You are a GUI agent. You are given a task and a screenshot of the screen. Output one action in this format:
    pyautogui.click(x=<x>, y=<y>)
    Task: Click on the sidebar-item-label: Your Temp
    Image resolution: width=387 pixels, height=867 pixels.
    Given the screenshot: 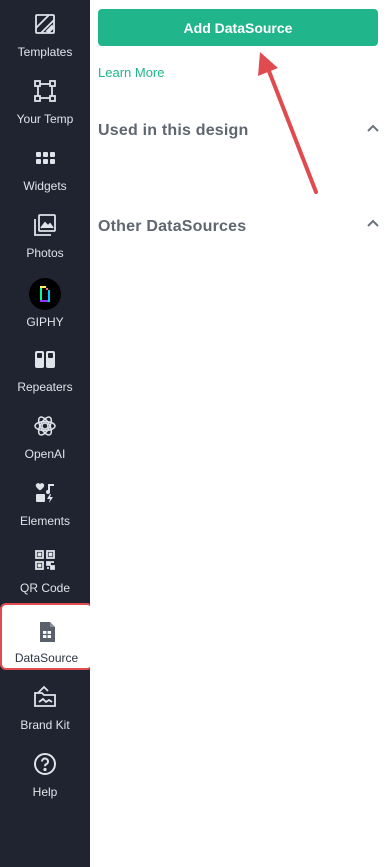 What is the action you would take?
    pyautogui.click(x=45, y=119)
    